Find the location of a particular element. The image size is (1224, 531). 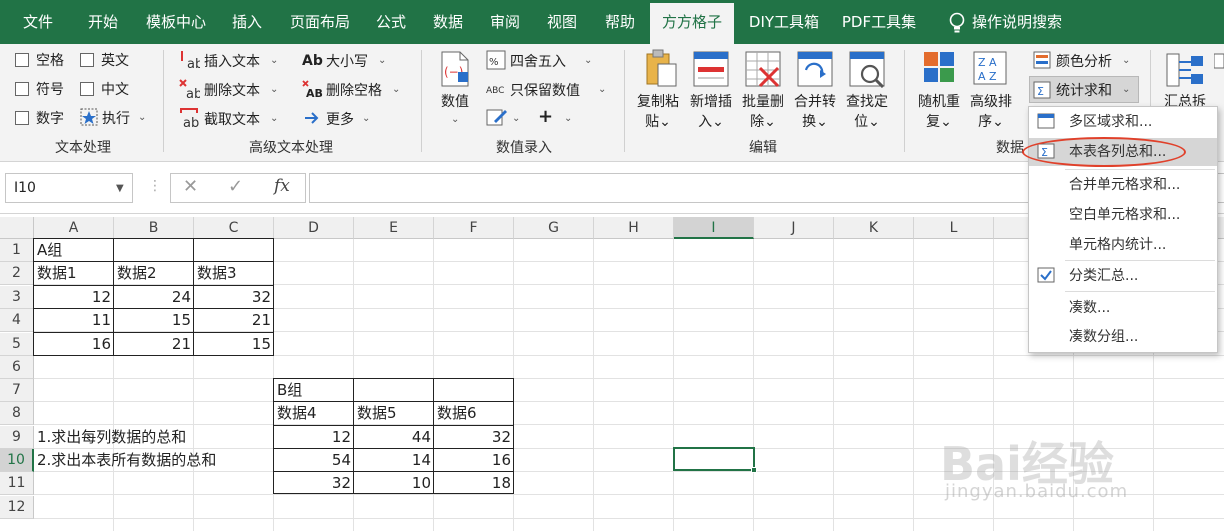

select-all-corner is located at coordinates (17, 228).